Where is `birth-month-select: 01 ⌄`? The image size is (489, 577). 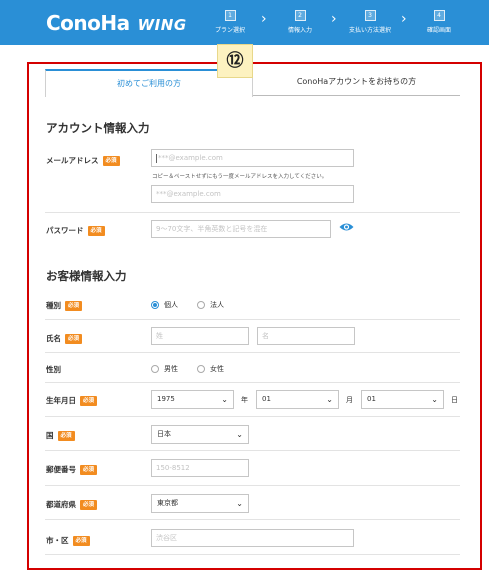 birth-month-select: 01 ⌄ is located at coordinates (297, 399).